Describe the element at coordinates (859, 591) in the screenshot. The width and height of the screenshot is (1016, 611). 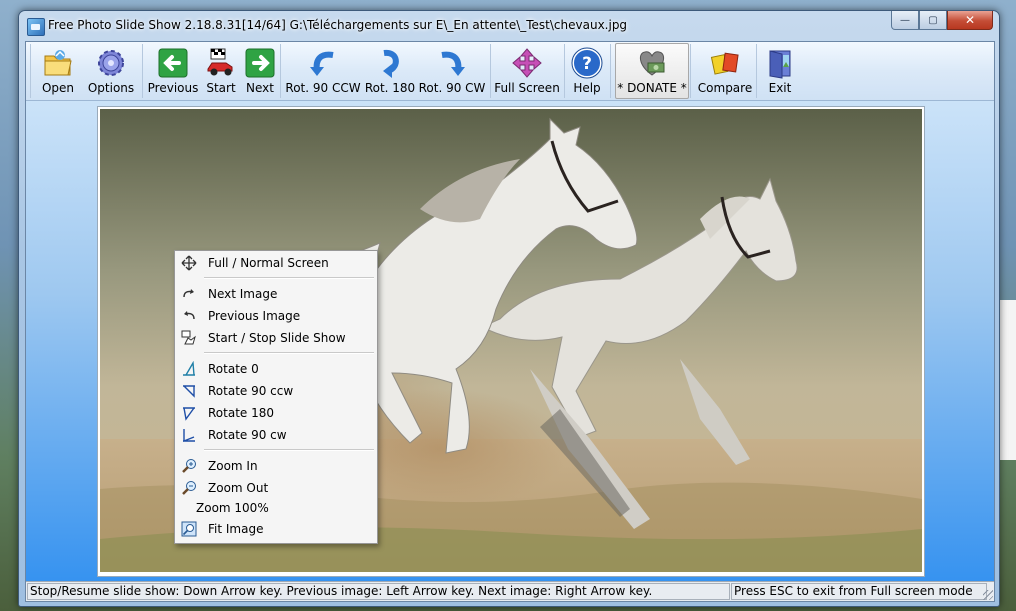
I see `status-fullscreen-hint: Press ESC to exit from Full screen mode` at that location.